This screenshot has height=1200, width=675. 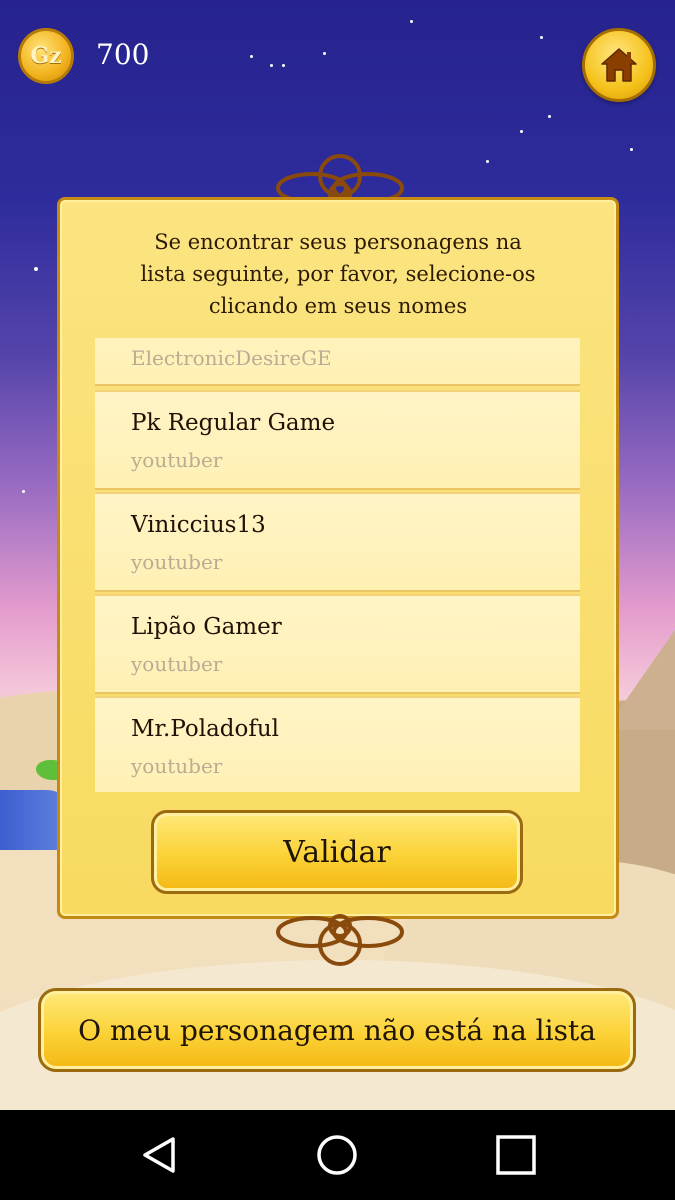 I want to click on nav-back-button, so click(x=159, y=1155).